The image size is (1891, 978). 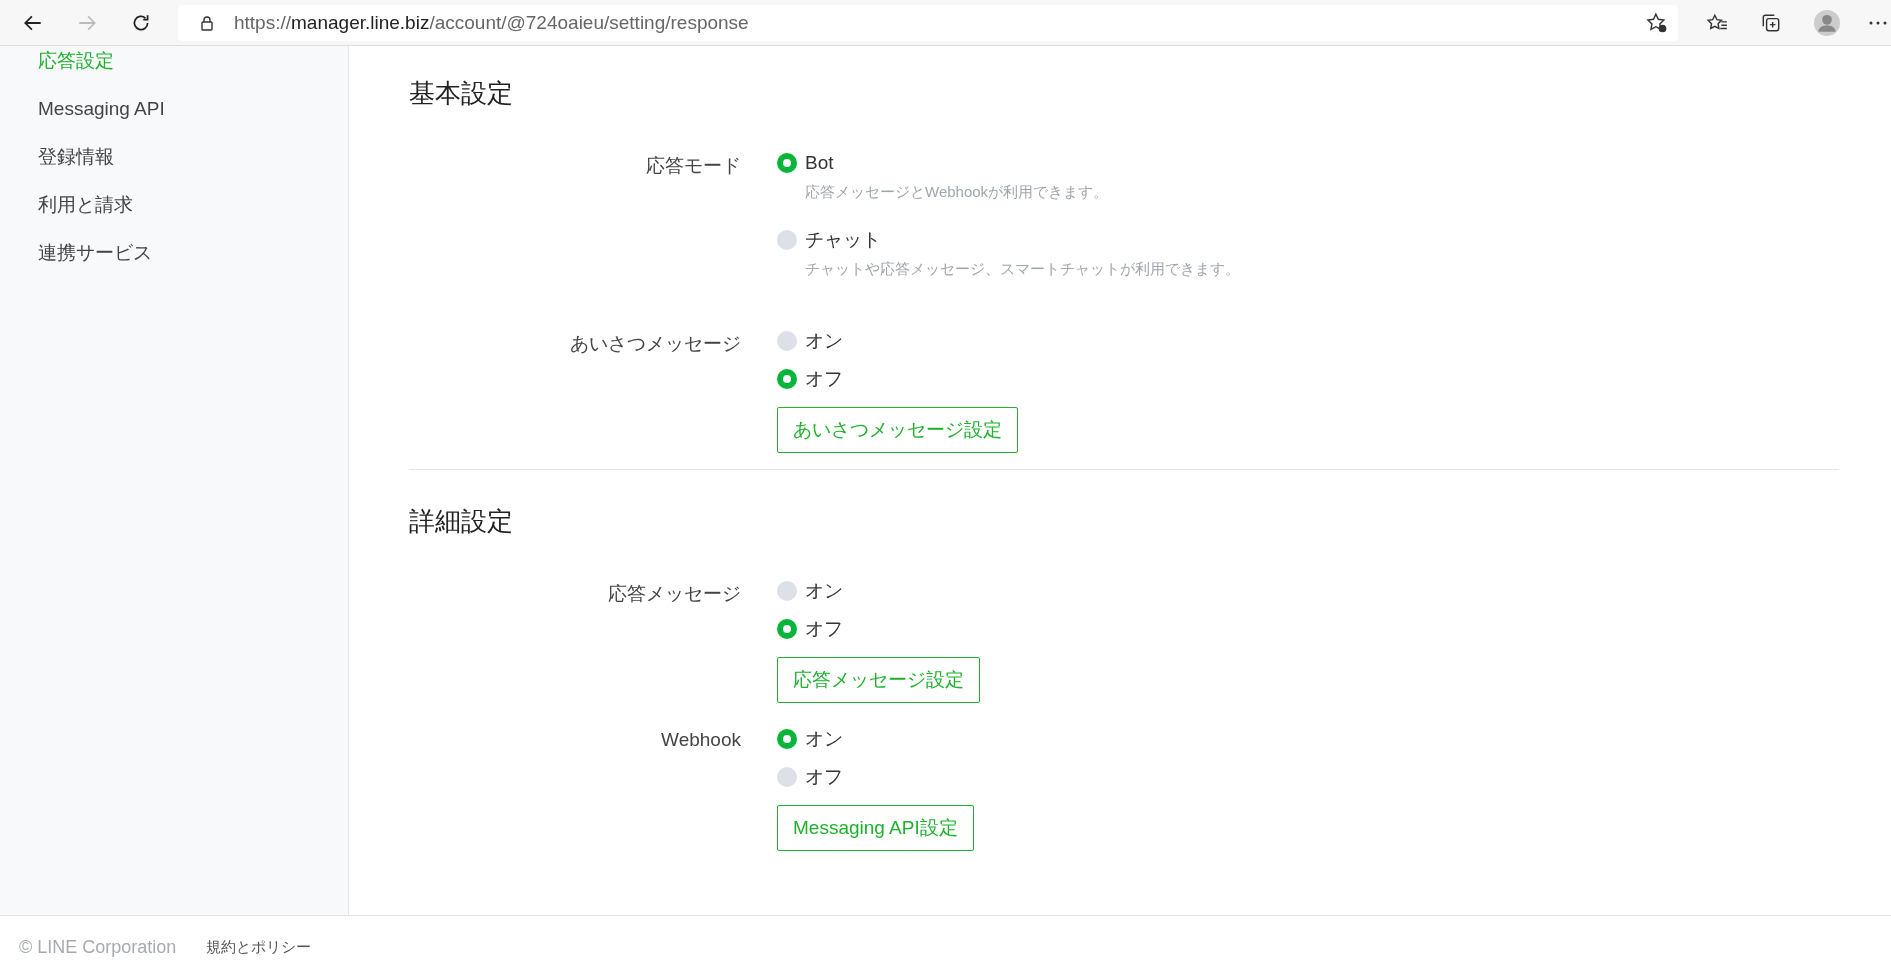 What do you see at coordinates (207, 22) in the screenshot?
I see `lock-icon` at bounding box center [207, 22].